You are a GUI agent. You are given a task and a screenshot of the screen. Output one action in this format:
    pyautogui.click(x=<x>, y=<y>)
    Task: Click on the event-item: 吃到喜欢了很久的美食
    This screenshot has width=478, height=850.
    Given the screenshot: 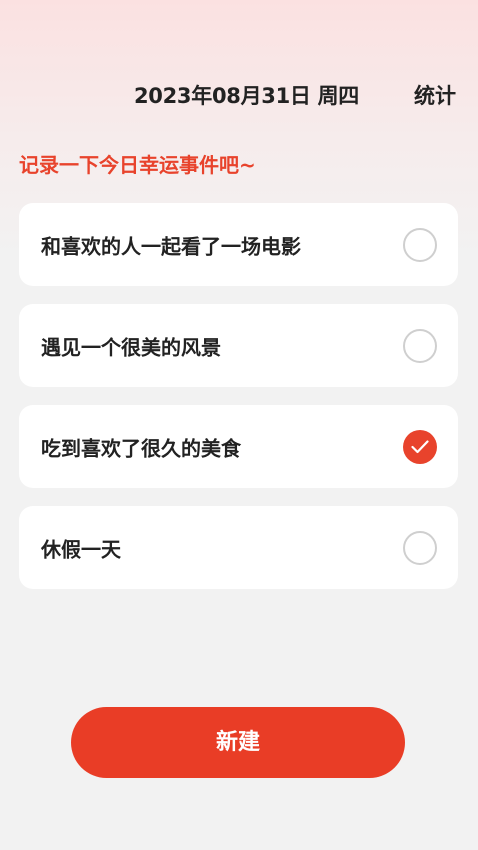 What is the action you would take?
    pyautogui.click(x=238, y=446)
    